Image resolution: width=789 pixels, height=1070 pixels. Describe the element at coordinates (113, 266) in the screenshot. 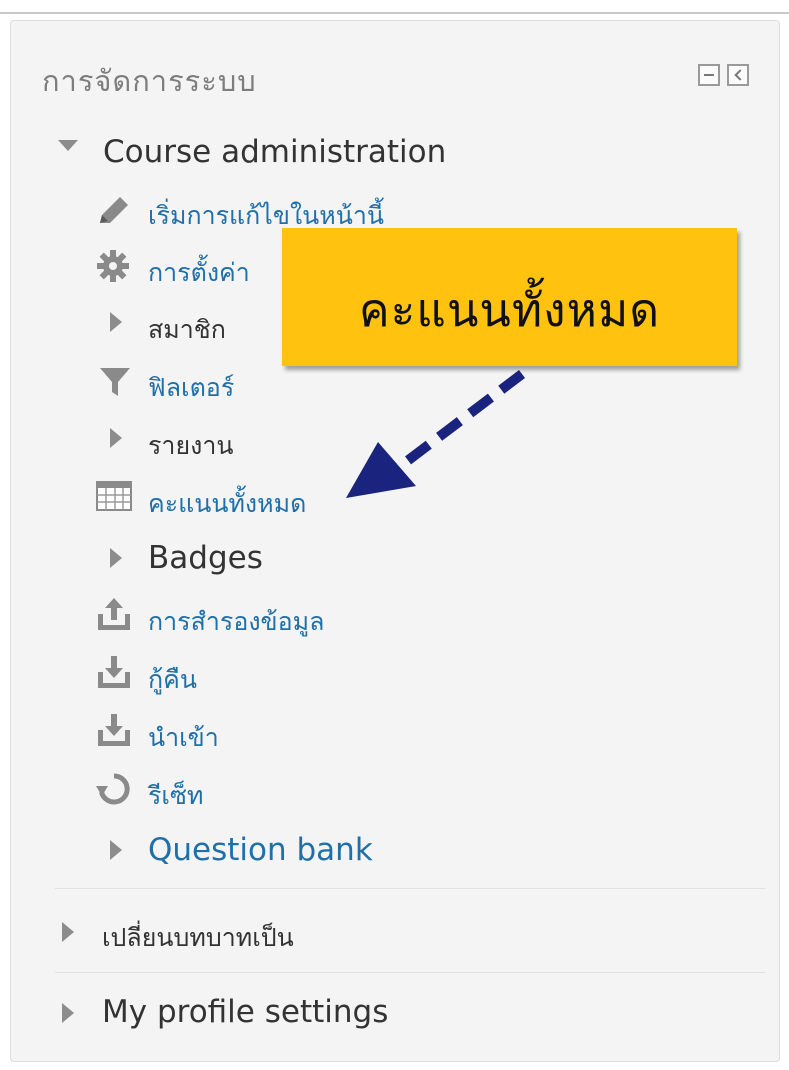

I see `gear-icon` at that location.